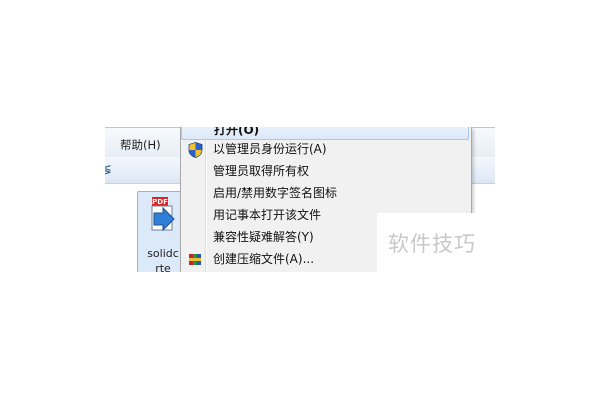 The width and height of the screenshot is (600, 400). Describe the element at coordinates (325, 171) in the screenshot. I see `menu-item-take-ownership: 管理员取得所有权` at that location.